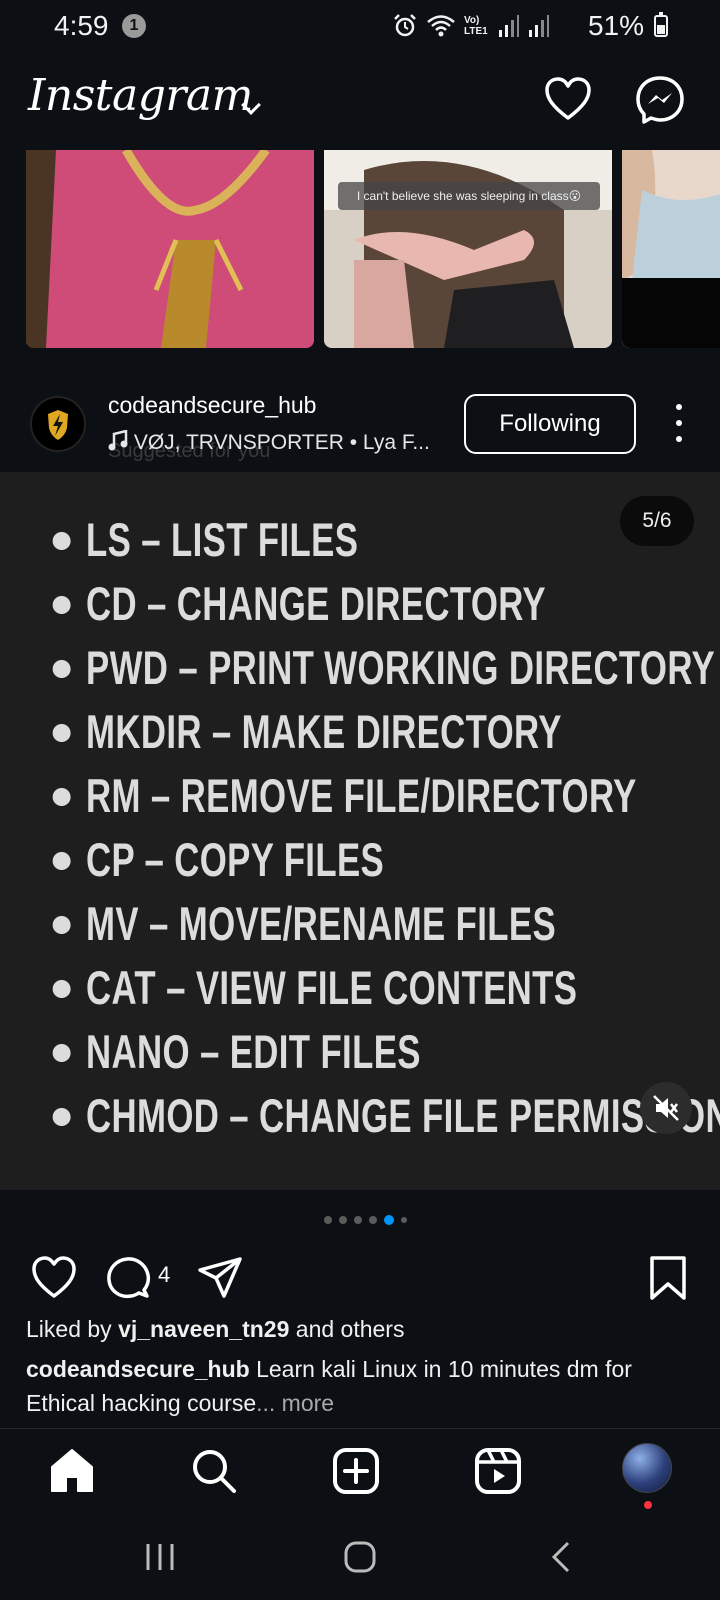 This screenshot has height=1600, width=720. Describe the element at coordinates (668, 1278) in the screenshot. I see `bookmark-icon` at that location.